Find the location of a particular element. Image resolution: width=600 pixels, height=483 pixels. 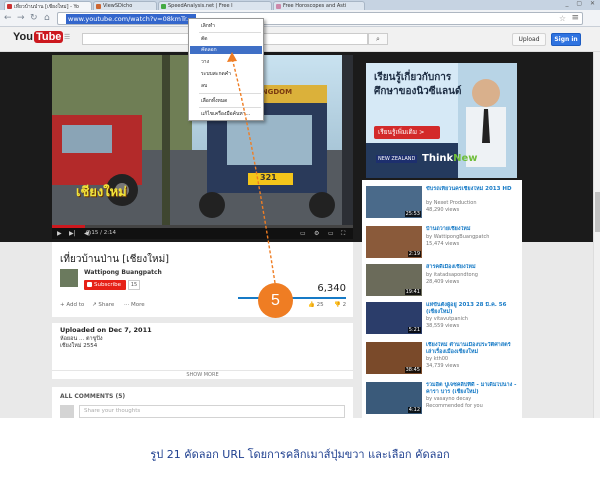

related-title: สารคดีเมืองเชียงใหม่ is located at coordinates (472, 267).